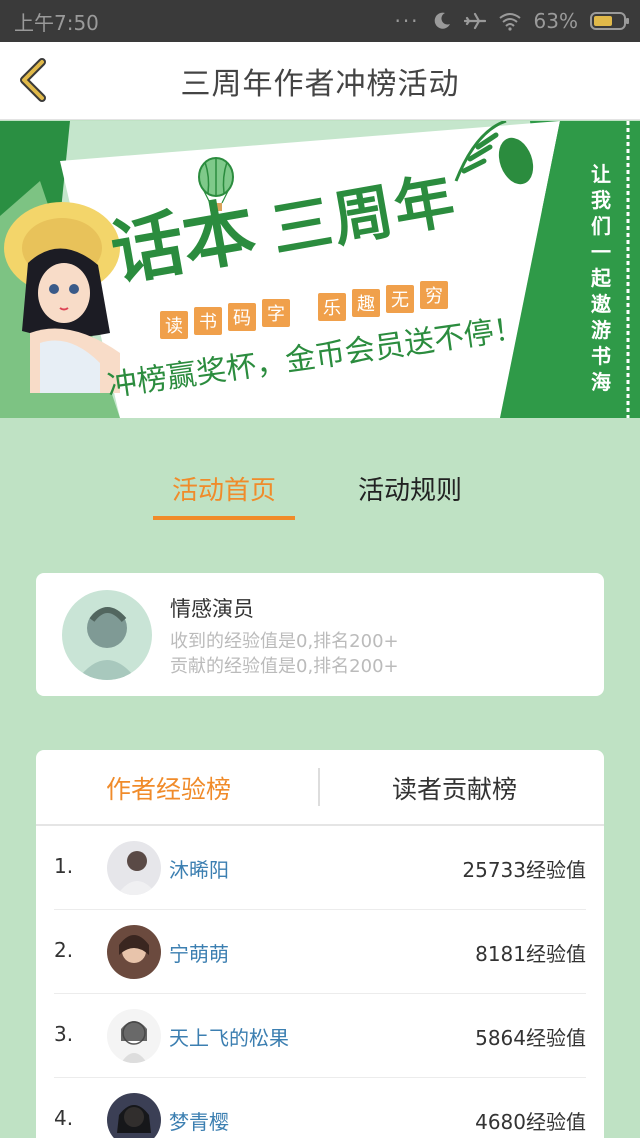 This screenshot has width=640, height=1138. I want to click on profile-received-exp: 收到的经验值是0,排名200+, so click(284, 641).